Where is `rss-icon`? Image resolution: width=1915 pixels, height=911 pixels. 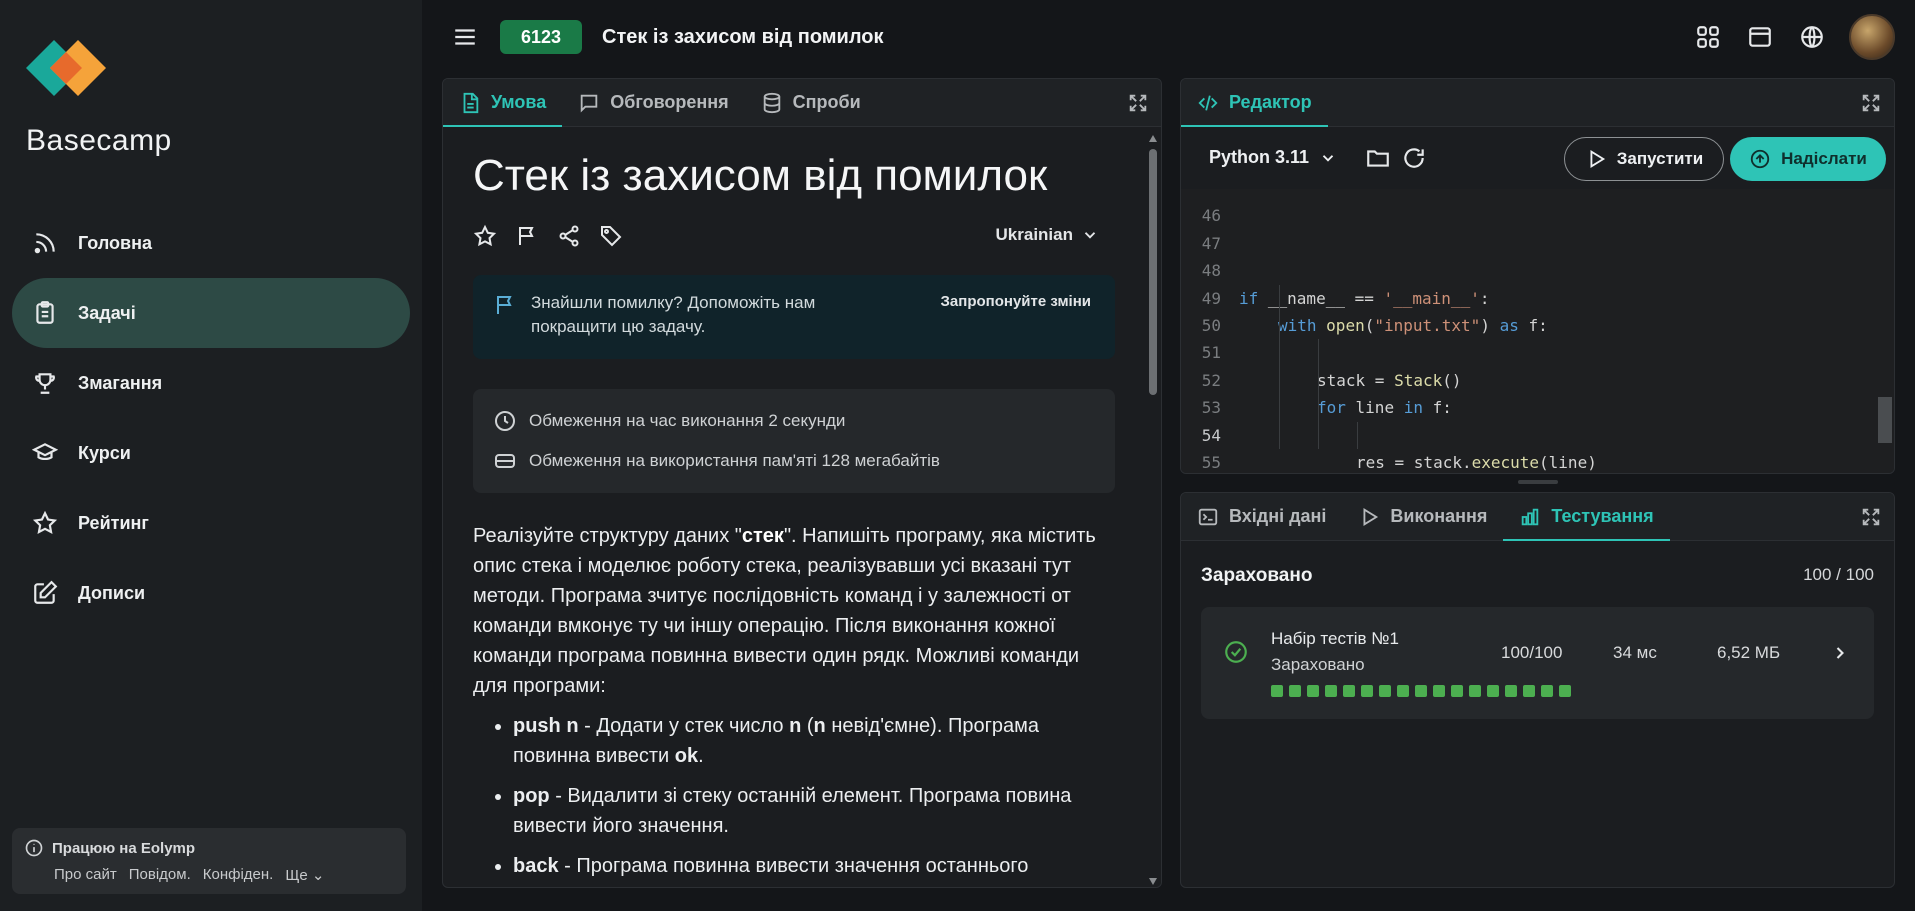
rss-icon is located at coordinates (45, 243).